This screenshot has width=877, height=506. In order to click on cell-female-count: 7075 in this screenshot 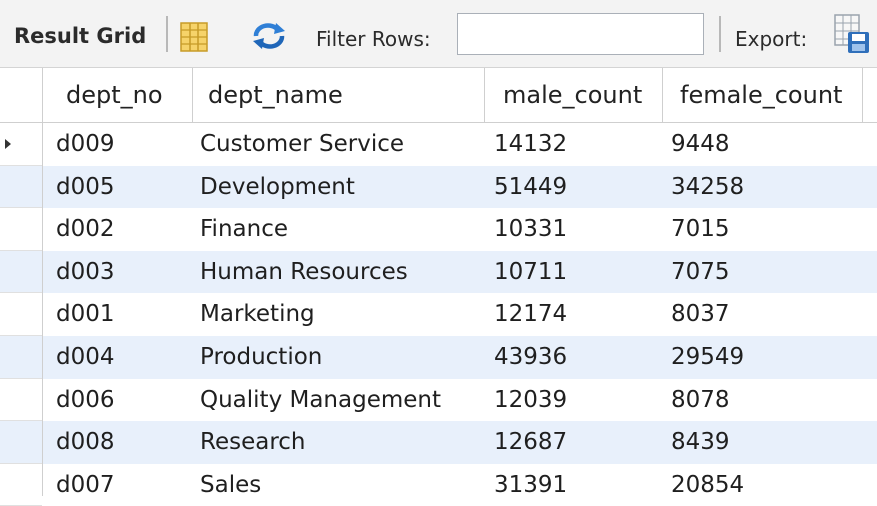, I will do `click(700, 272)`.